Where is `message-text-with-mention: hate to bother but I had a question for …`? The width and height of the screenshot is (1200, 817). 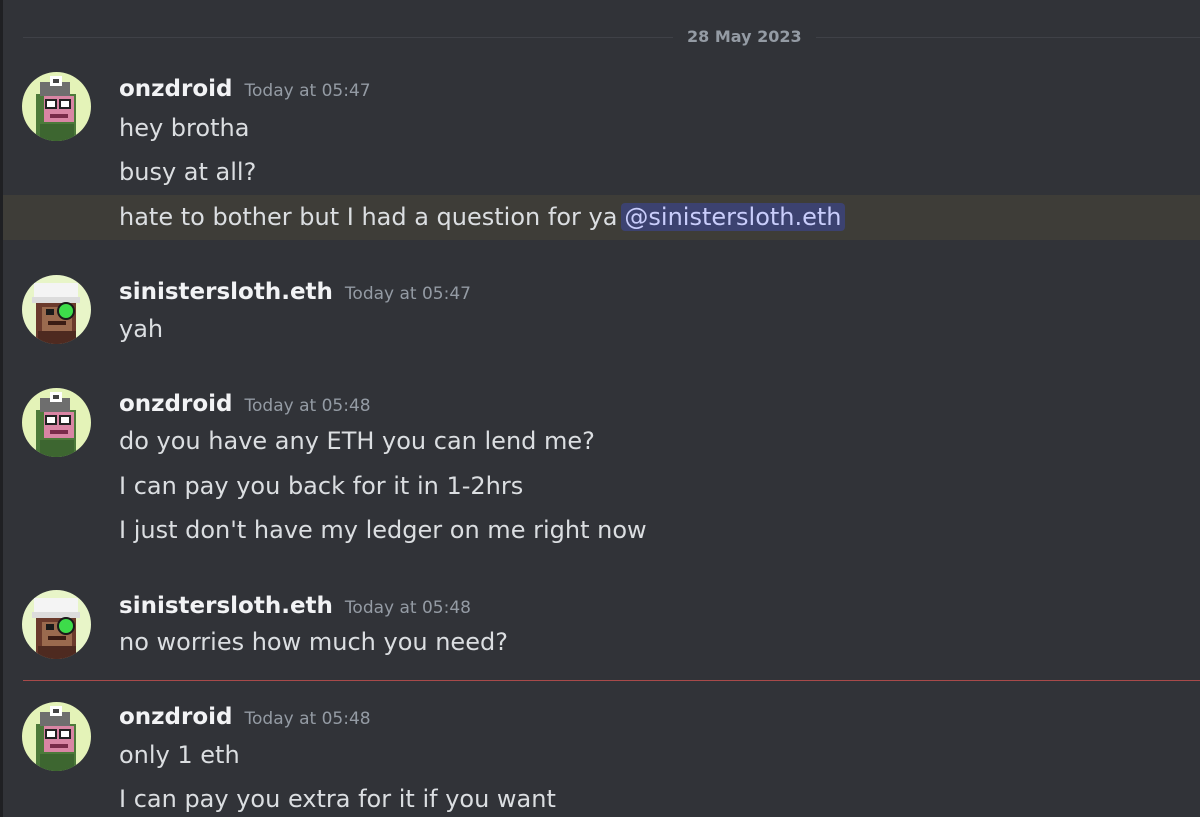 message-text-with-mention: hate to bother but I had a question for … is located at coordinates (482, 217).